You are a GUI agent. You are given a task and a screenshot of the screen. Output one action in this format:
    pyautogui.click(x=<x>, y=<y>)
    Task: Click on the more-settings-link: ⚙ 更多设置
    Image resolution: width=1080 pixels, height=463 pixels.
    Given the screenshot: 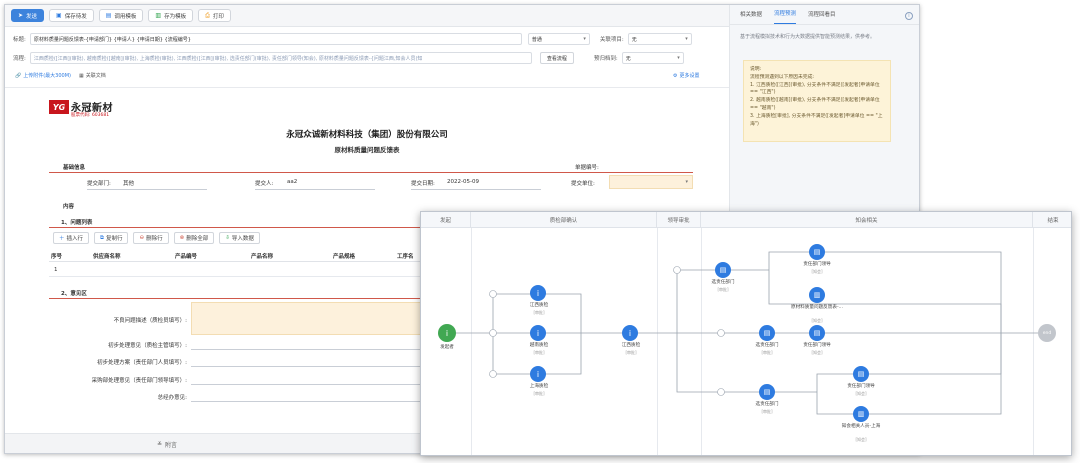 What is the action you would take?
    pyautogui.click(x=686, y=76)
    